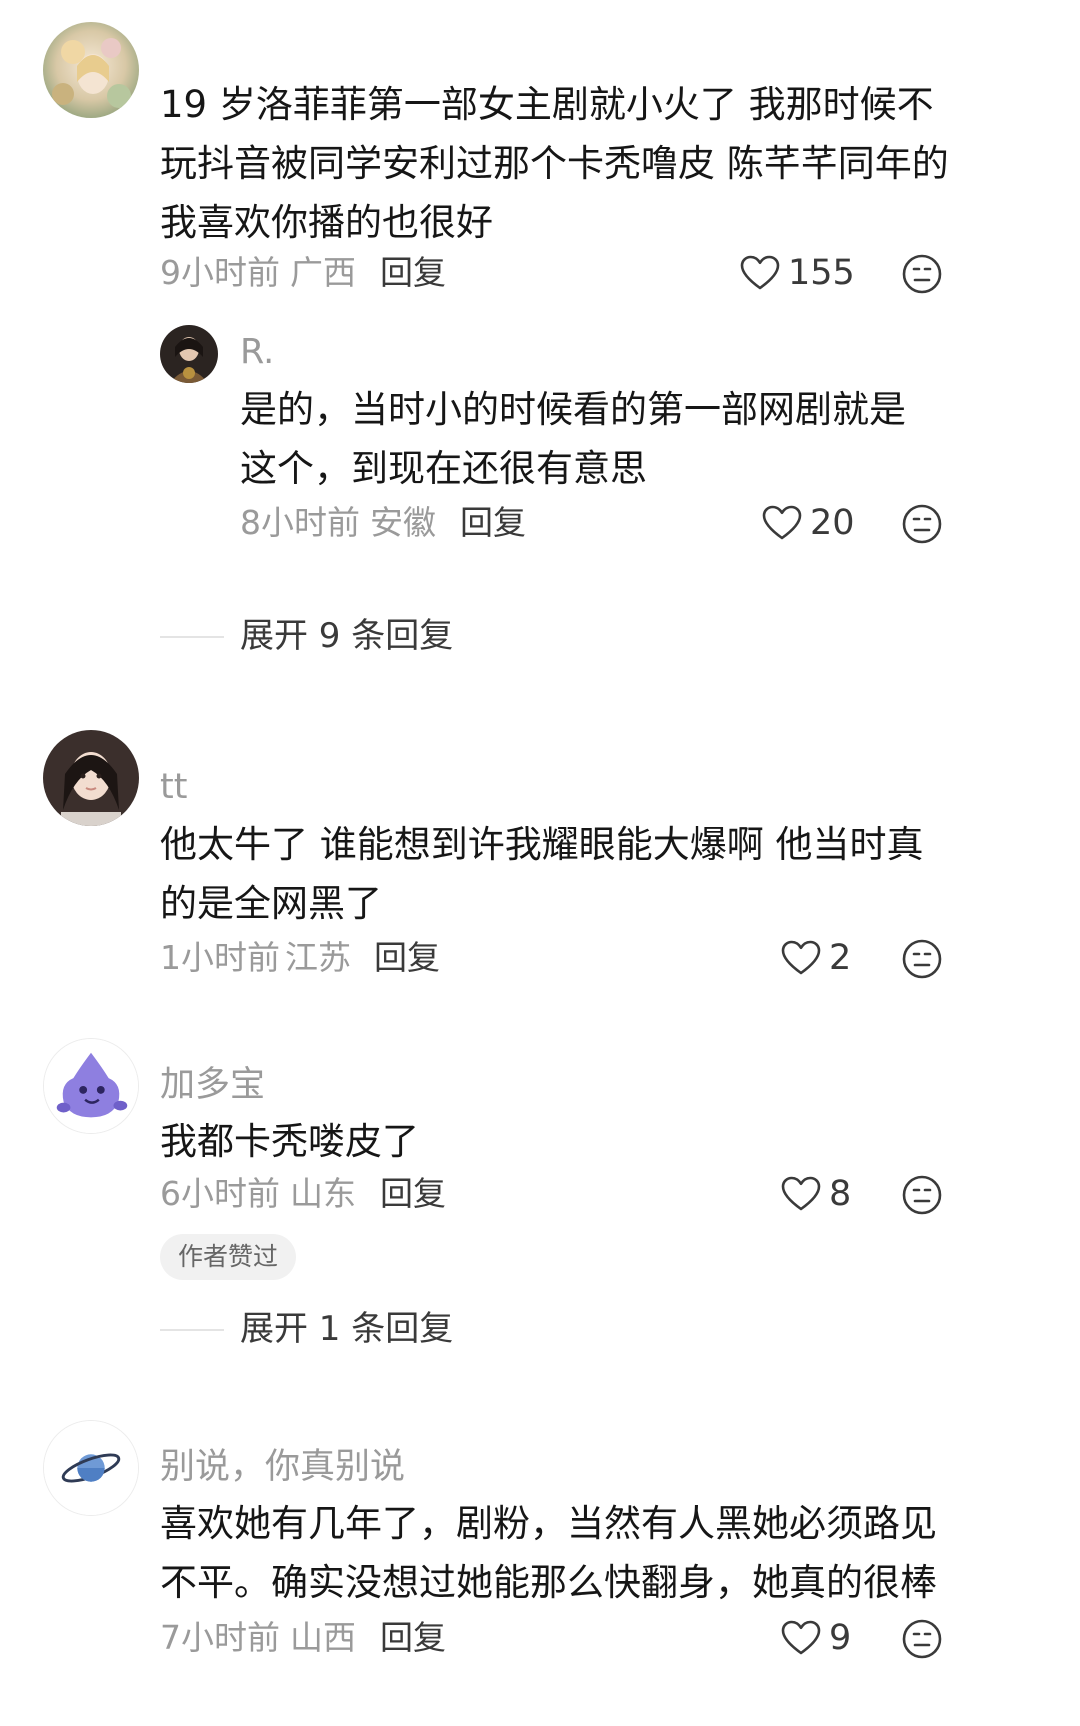  Describe the element at coordinates (220, 957) in the screenshot. I see `comment-time: 1小时前` at that location.